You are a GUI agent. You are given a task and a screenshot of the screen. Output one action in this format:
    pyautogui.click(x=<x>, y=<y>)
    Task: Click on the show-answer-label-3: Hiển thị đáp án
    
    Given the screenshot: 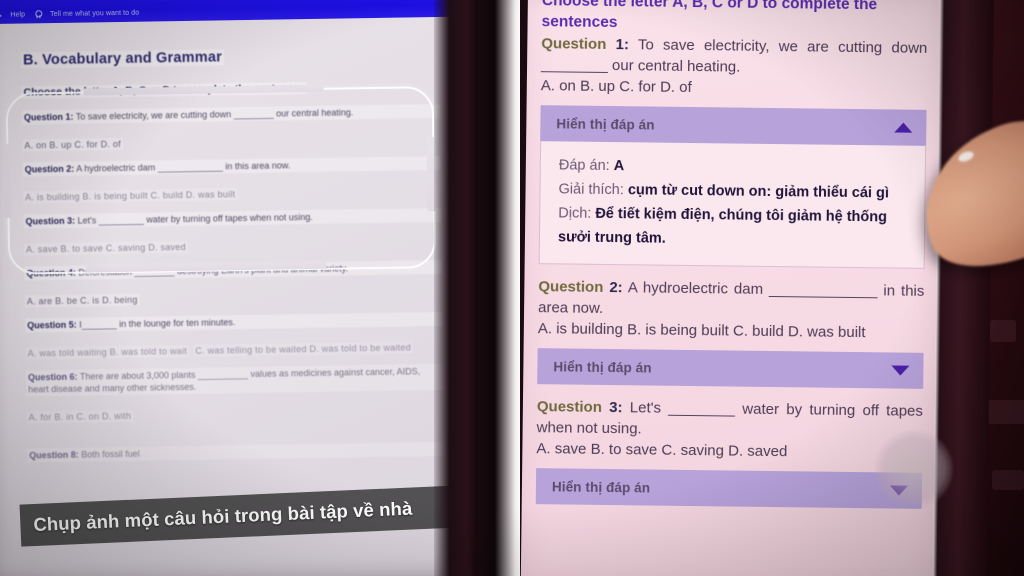 What is the action you would take?
    pyautogui.click(x=601, y=487)
    